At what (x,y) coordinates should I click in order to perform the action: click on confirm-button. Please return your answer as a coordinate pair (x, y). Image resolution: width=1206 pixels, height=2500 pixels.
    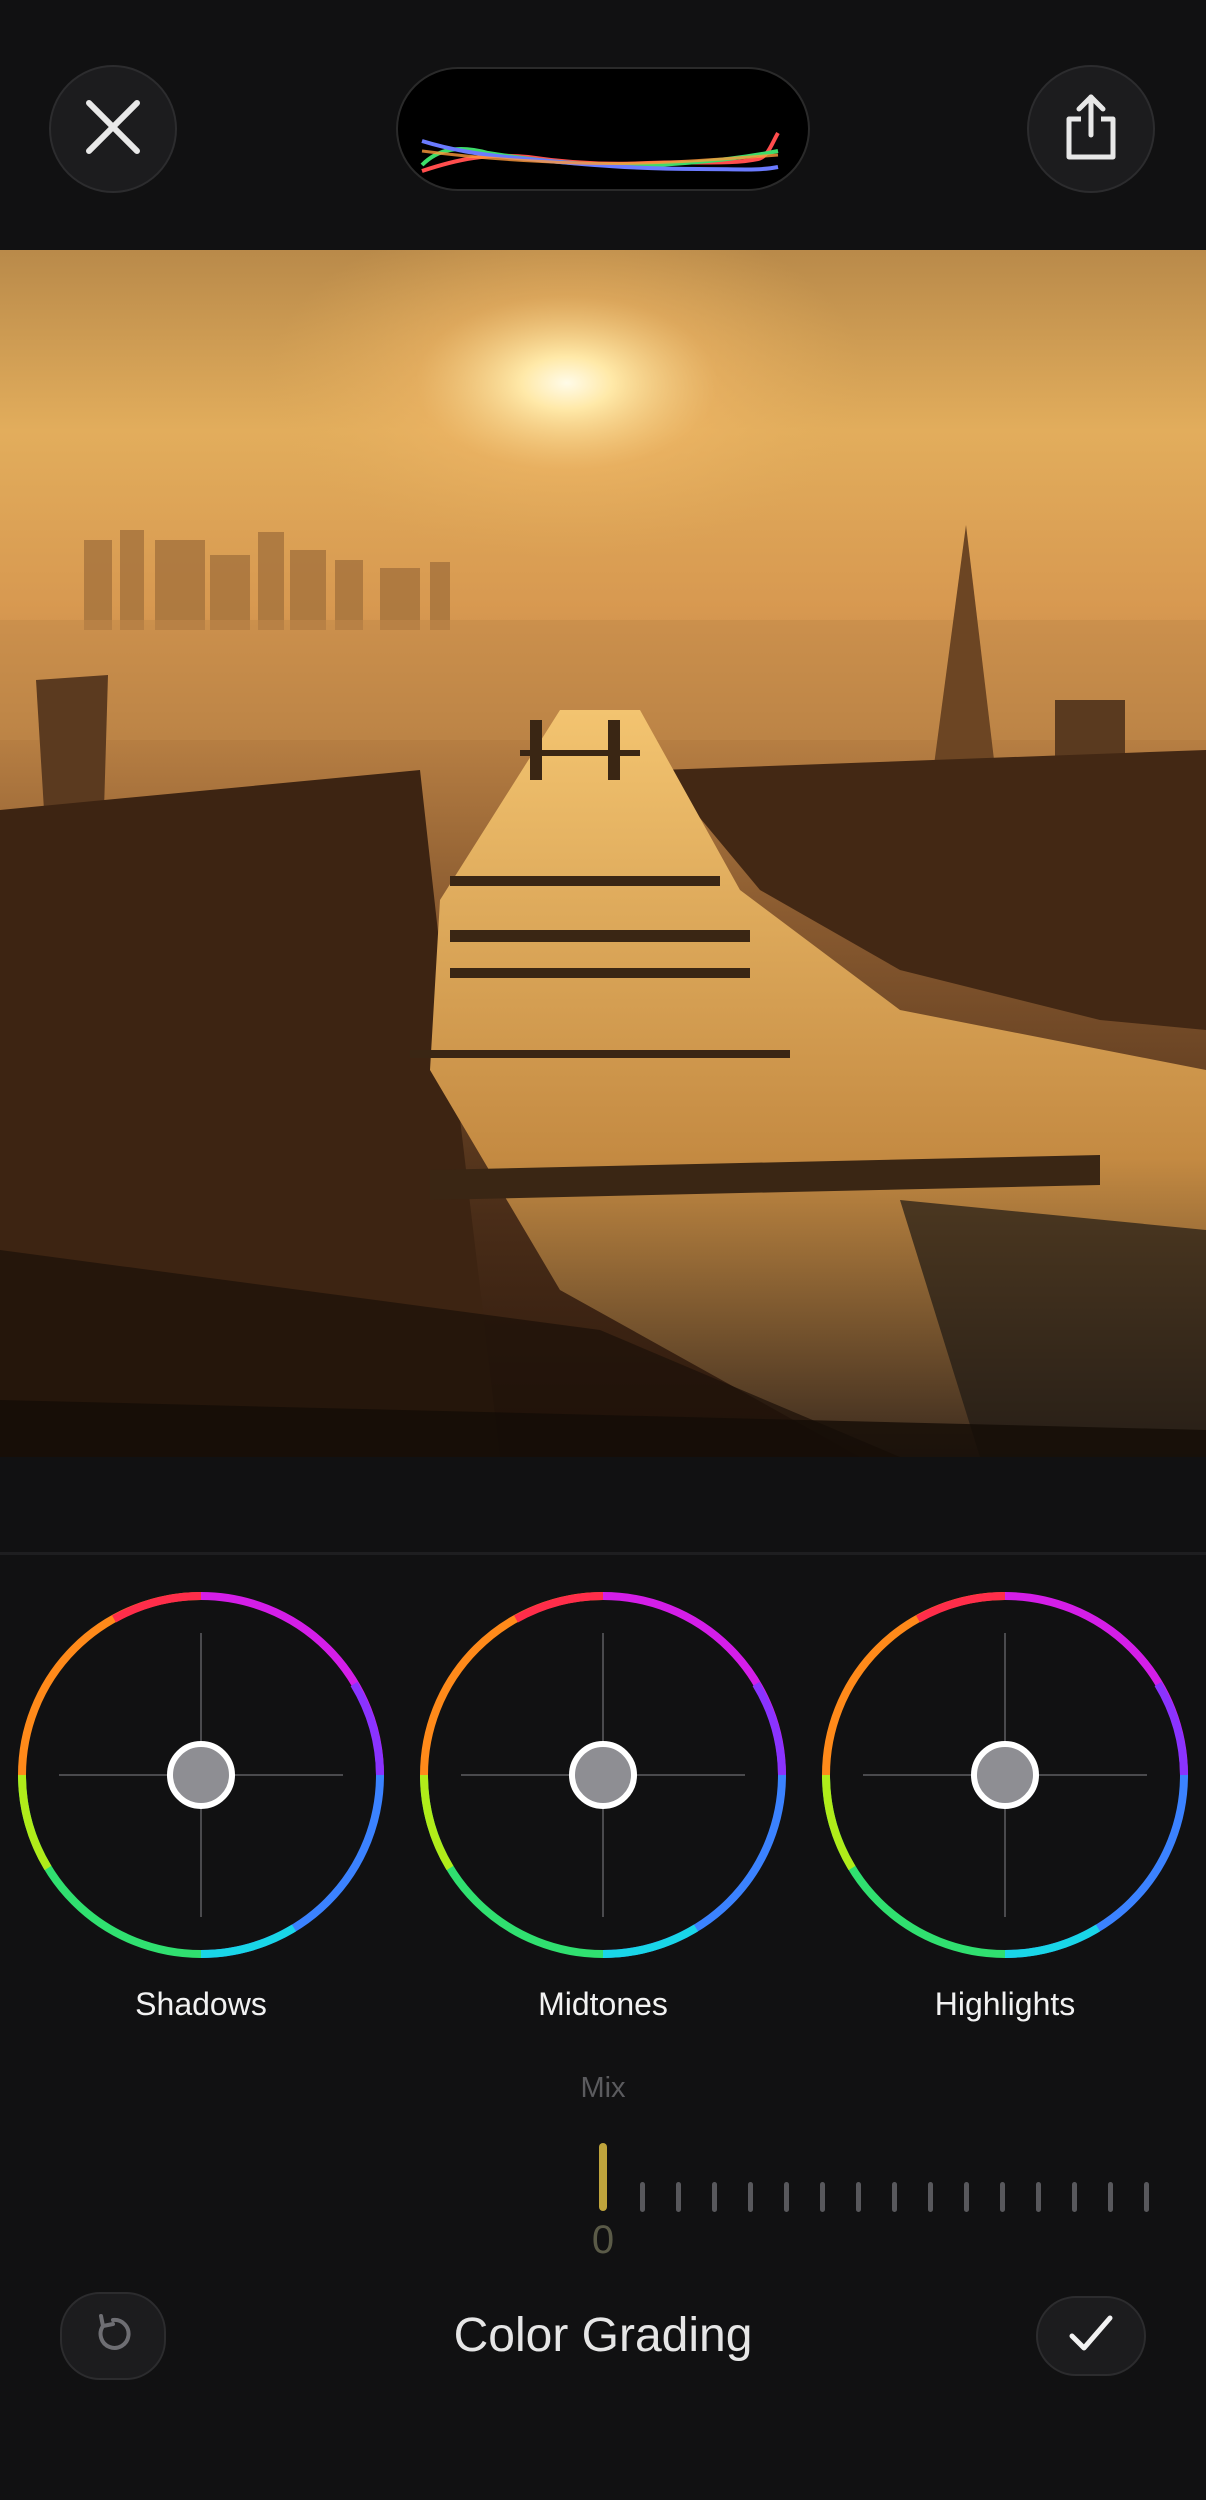
    Looking at the image, I should click on (1091, 2336).